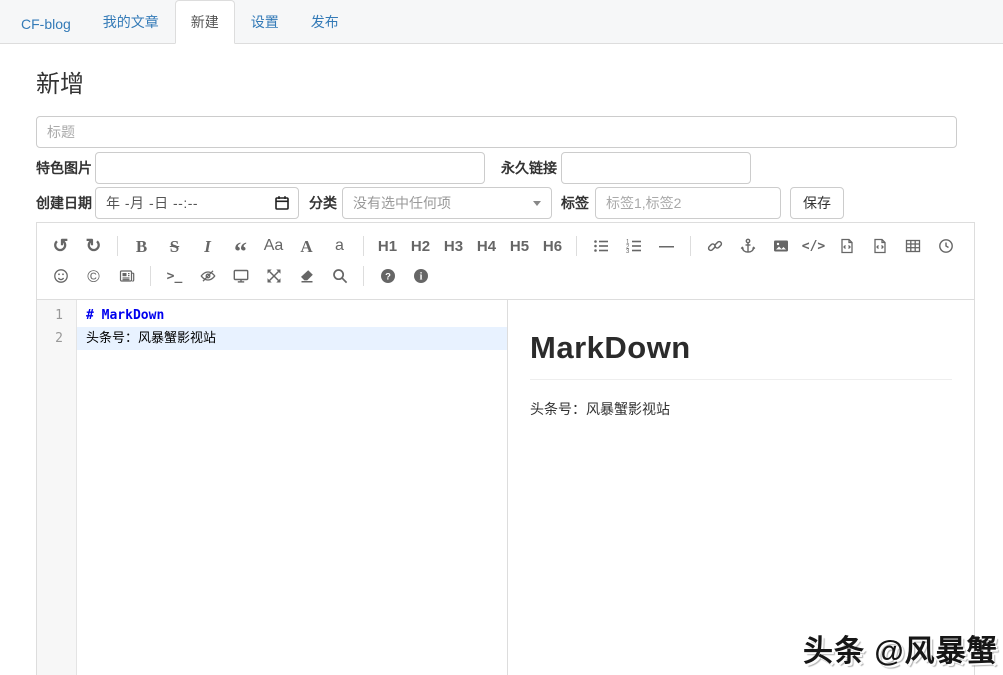 The width and height of the screenshot is (1003, 675). I want to click on permalink-input, so click(656, 168).